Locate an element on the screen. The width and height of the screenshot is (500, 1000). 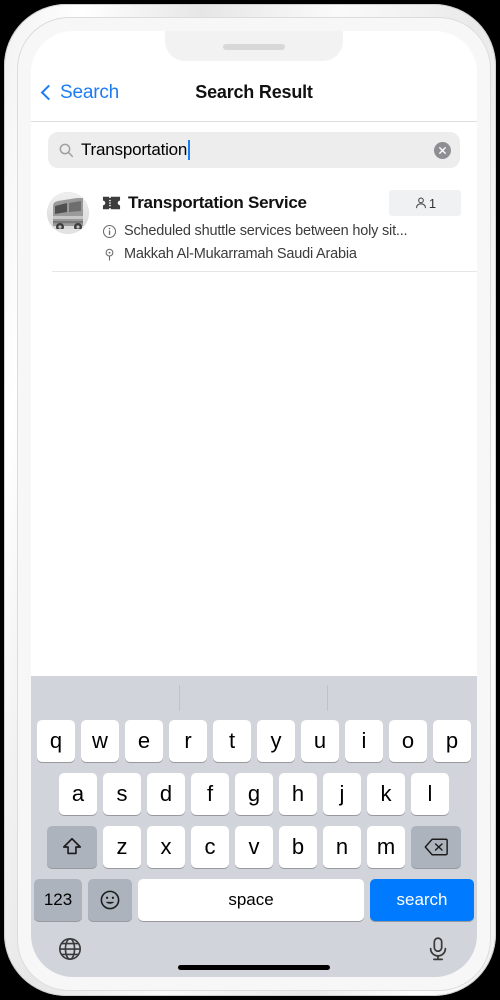
result-title: Transportation Service is located at coordinates (217, 202).